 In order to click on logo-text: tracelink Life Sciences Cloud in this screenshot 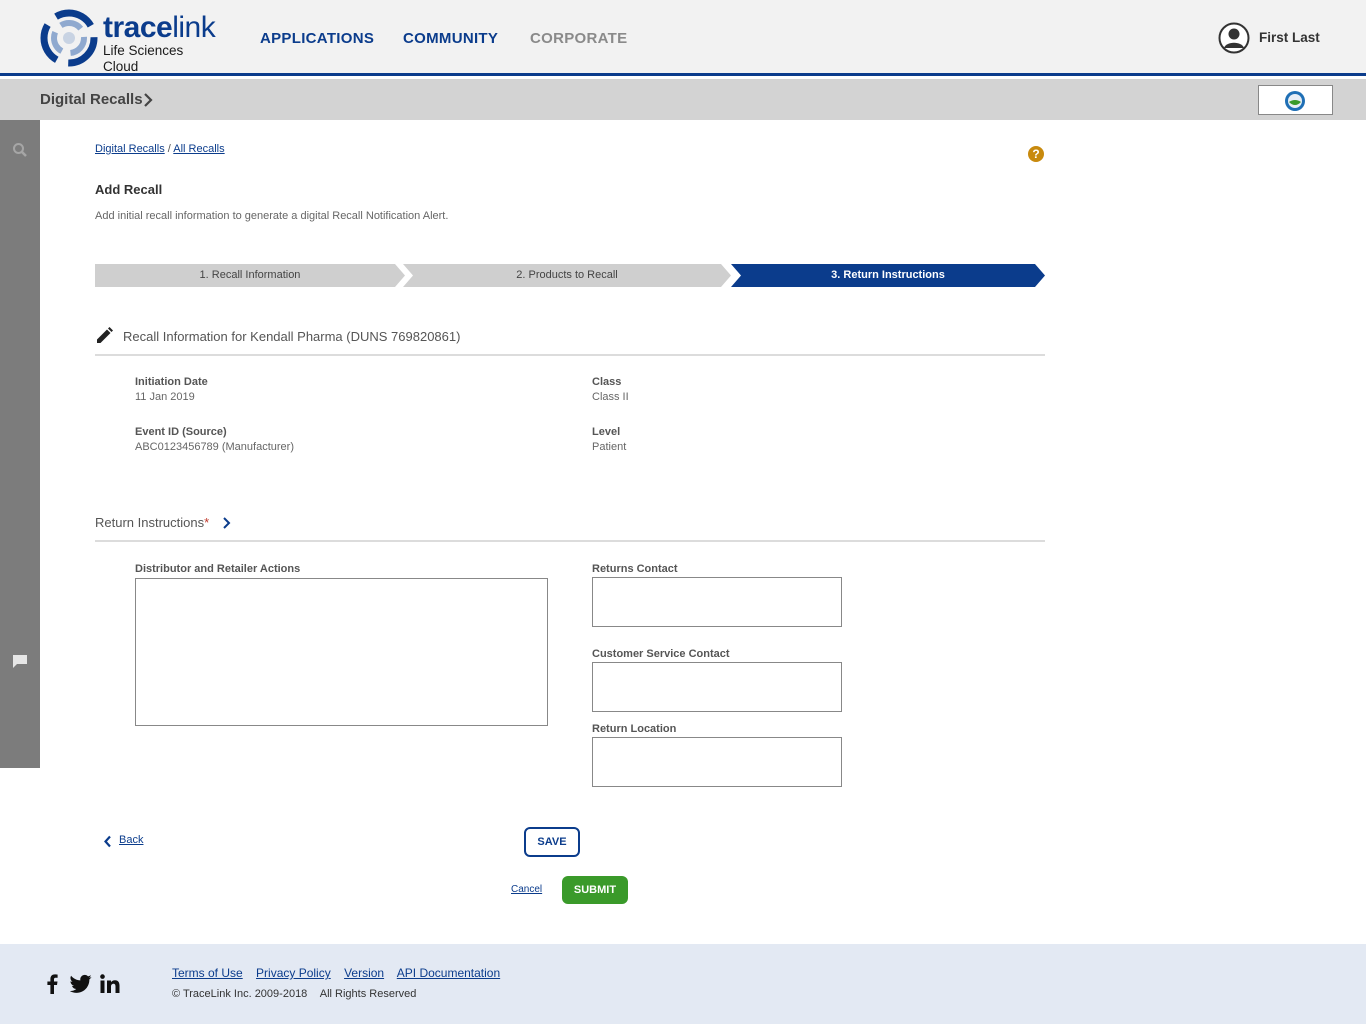, I will do `click(161, 43)`.